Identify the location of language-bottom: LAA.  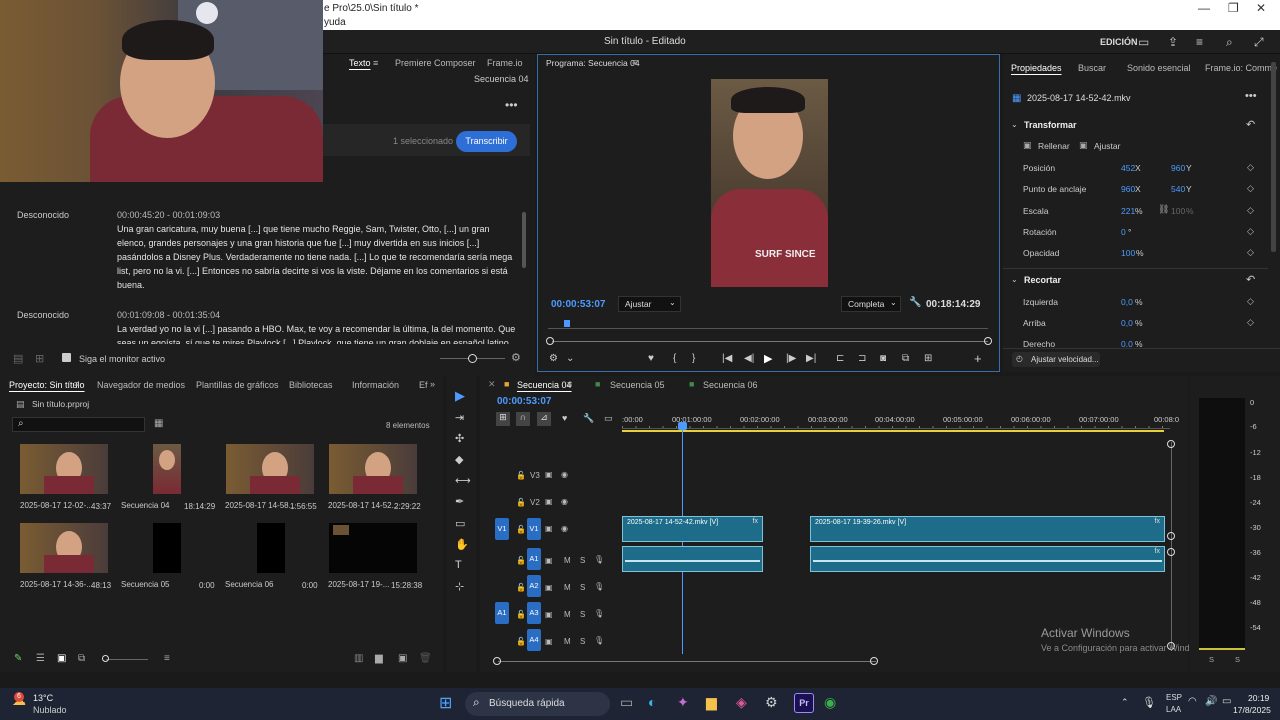
(1173, 709).